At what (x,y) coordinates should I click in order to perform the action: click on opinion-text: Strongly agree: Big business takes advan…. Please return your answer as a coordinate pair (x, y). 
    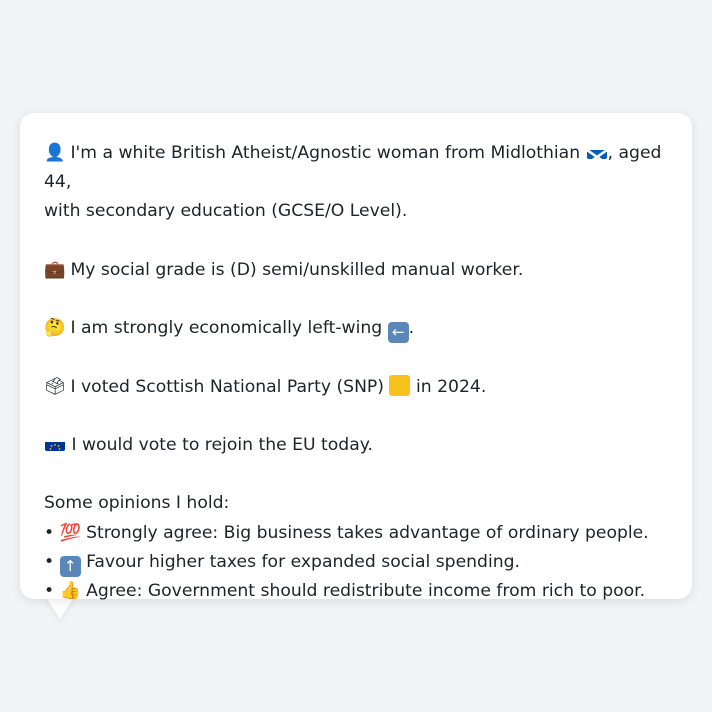
    Looking at the image, I should click on (367, 532).